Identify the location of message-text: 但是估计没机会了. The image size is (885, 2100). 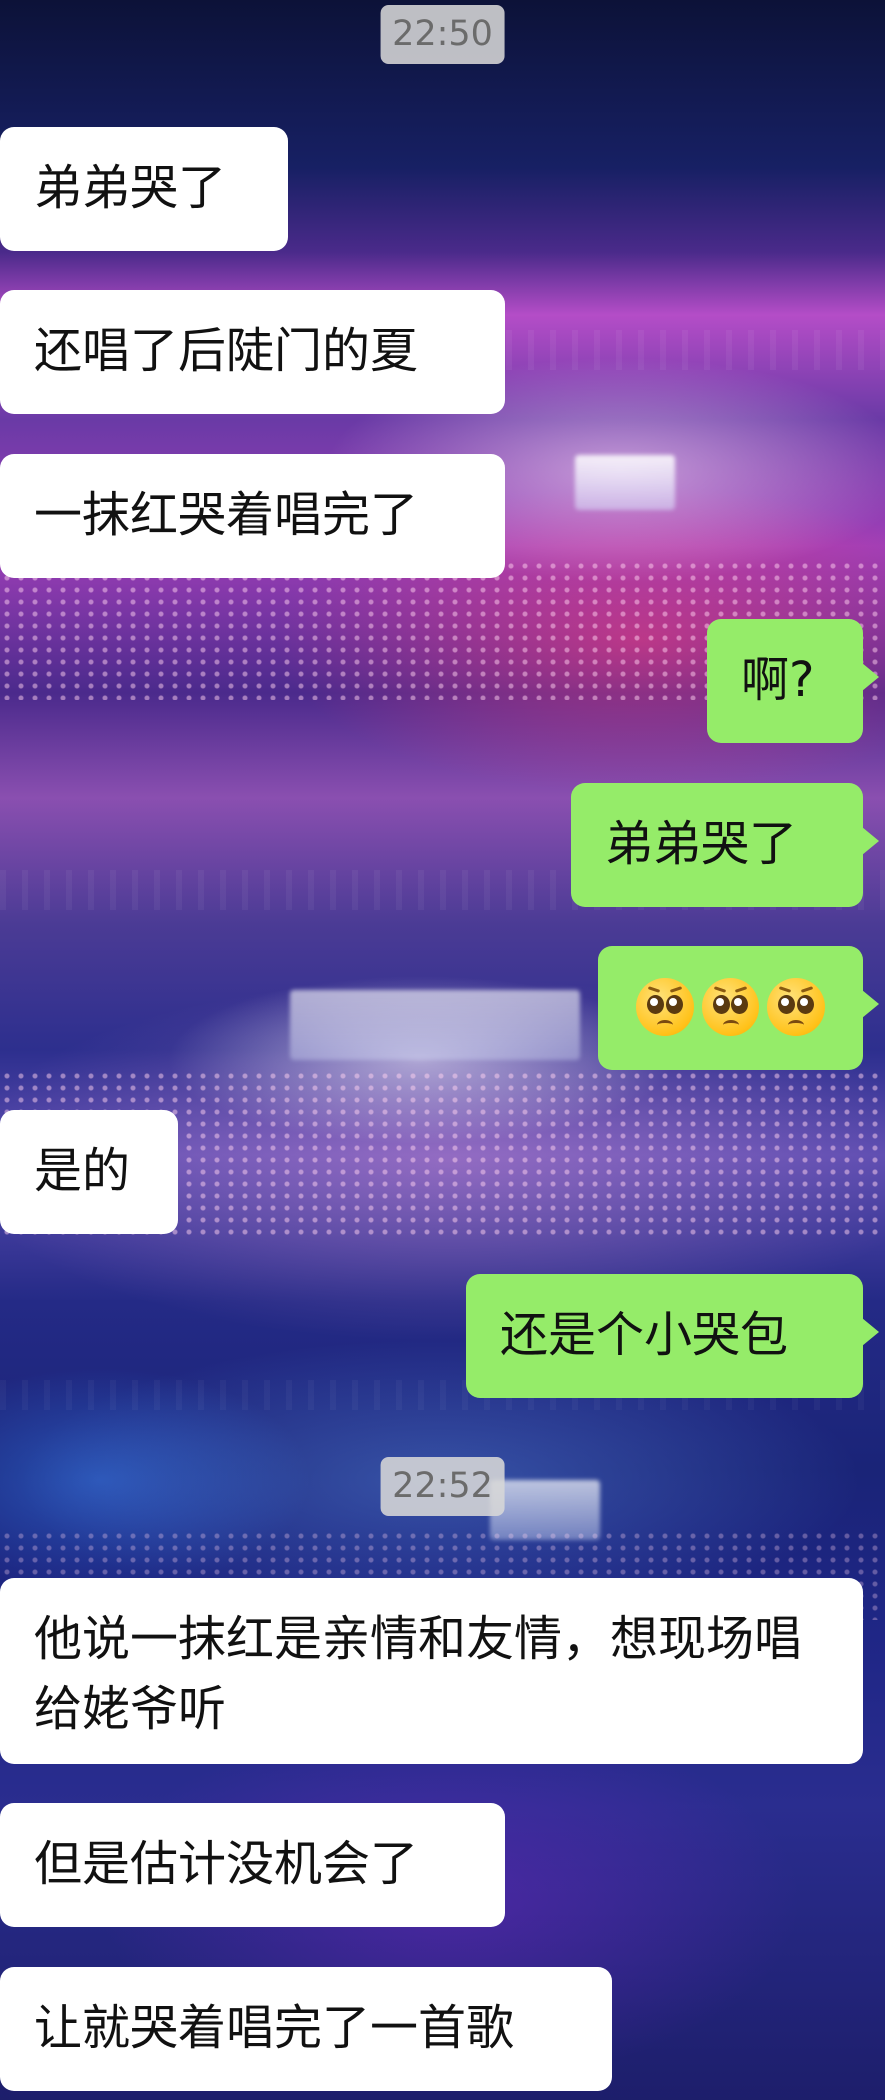
(226, 1864).